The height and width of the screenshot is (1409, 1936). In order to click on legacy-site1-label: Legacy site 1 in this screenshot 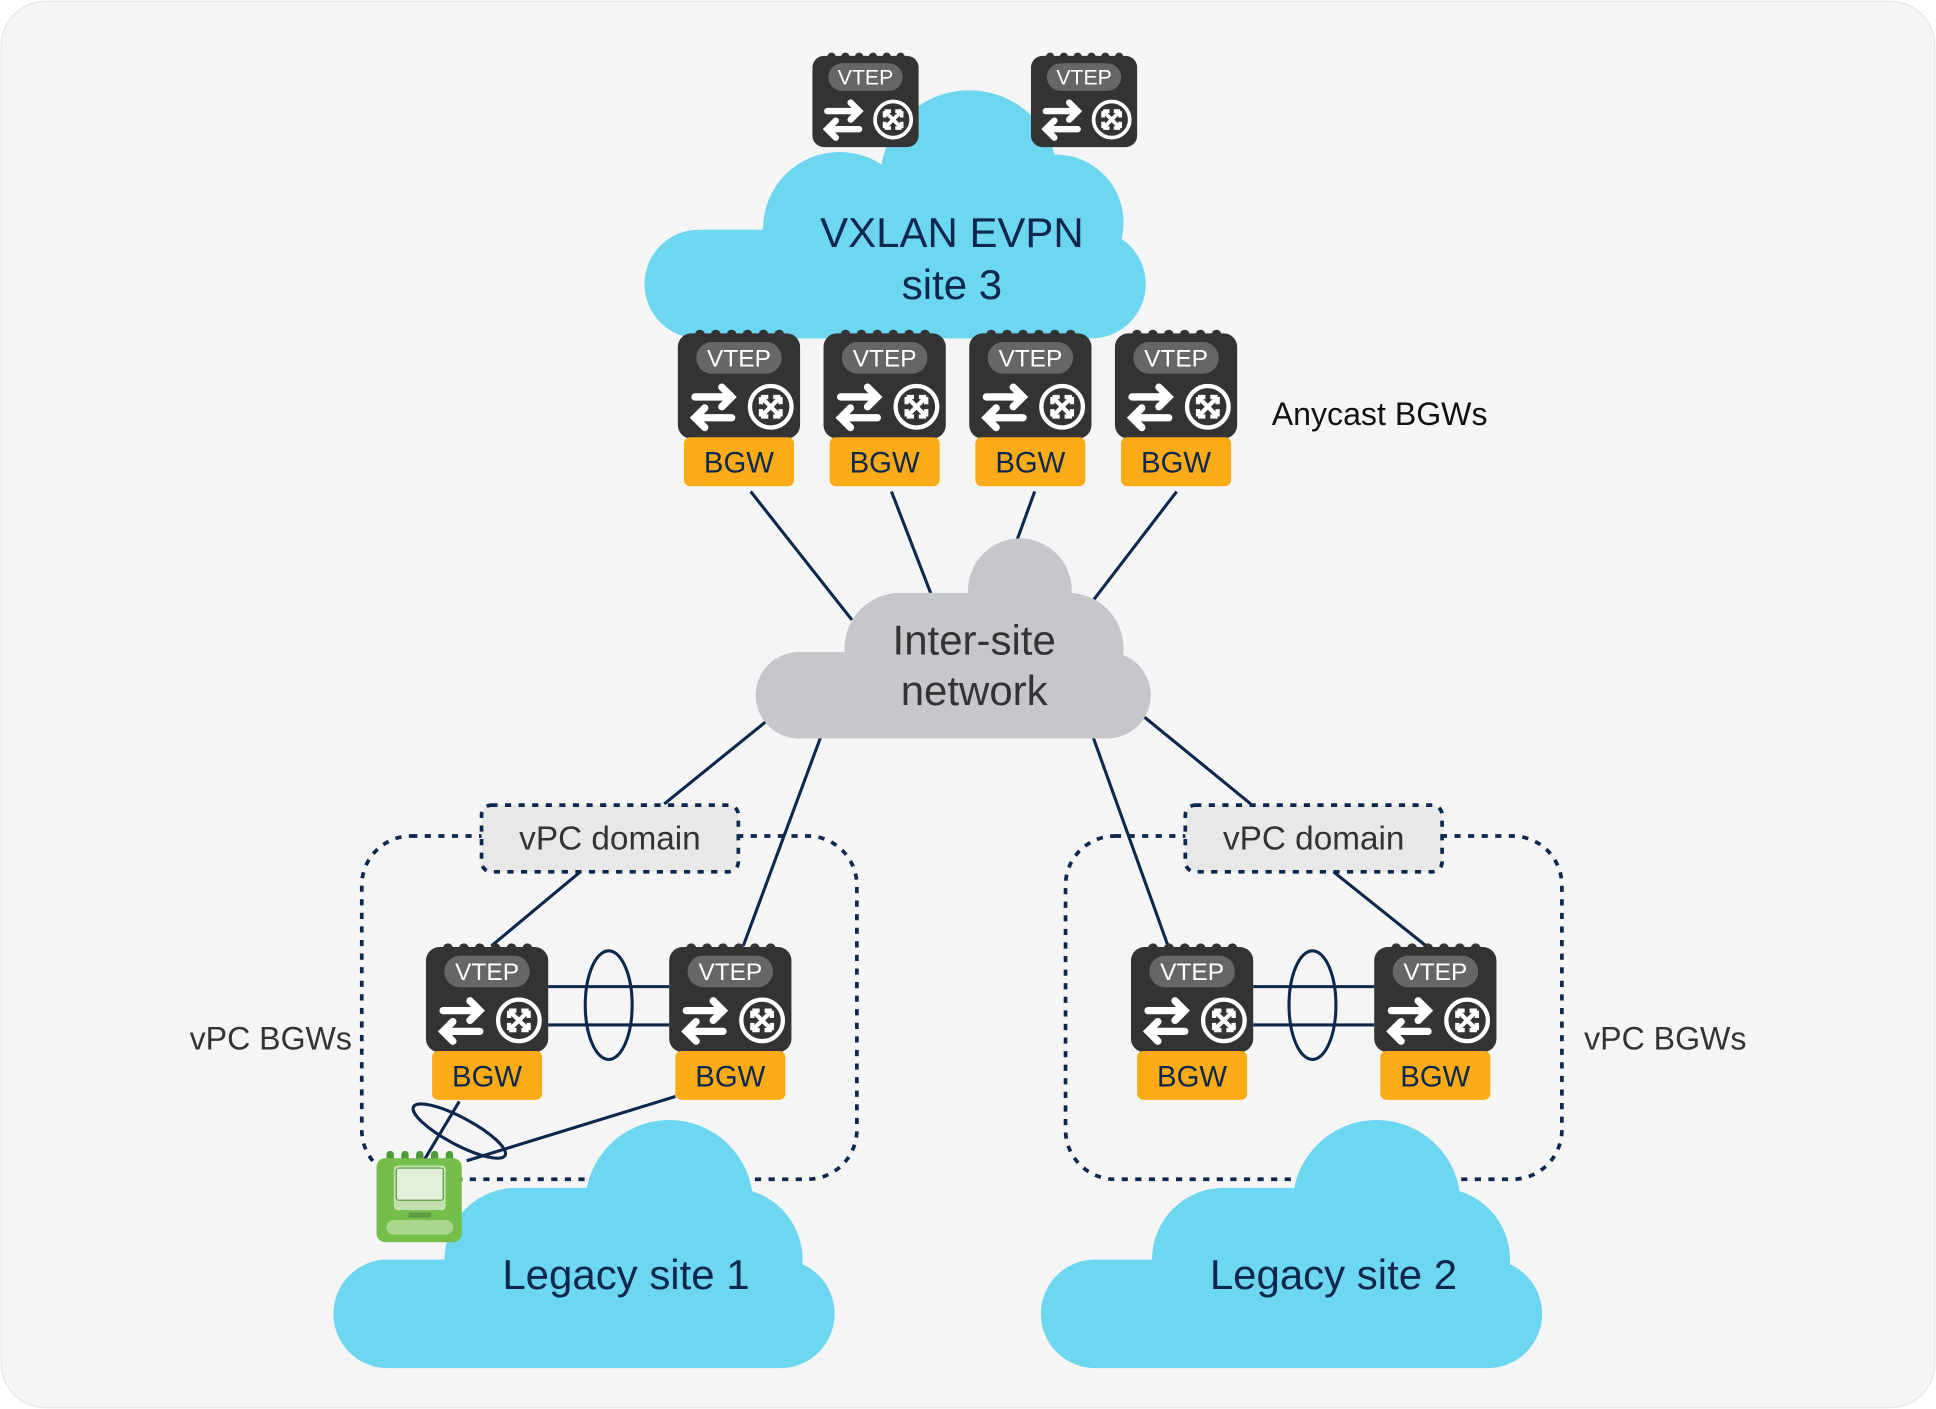, I will do `click(625, 1274)`.